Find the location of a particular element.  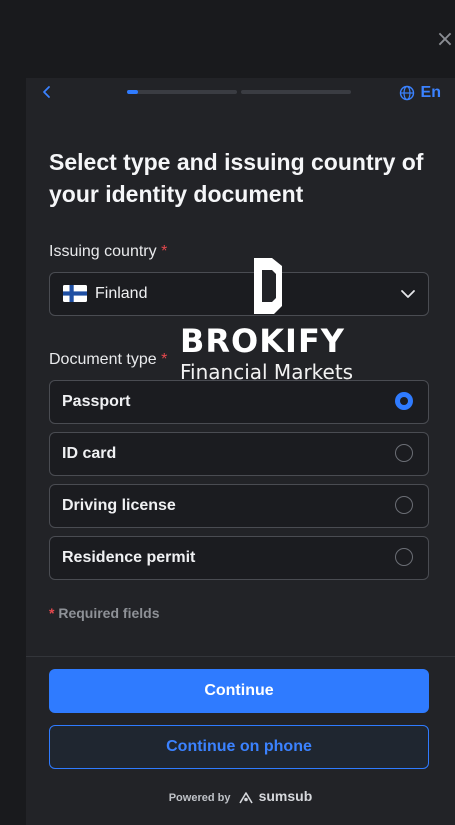

language-label: En is located at coordinates (430, 92).